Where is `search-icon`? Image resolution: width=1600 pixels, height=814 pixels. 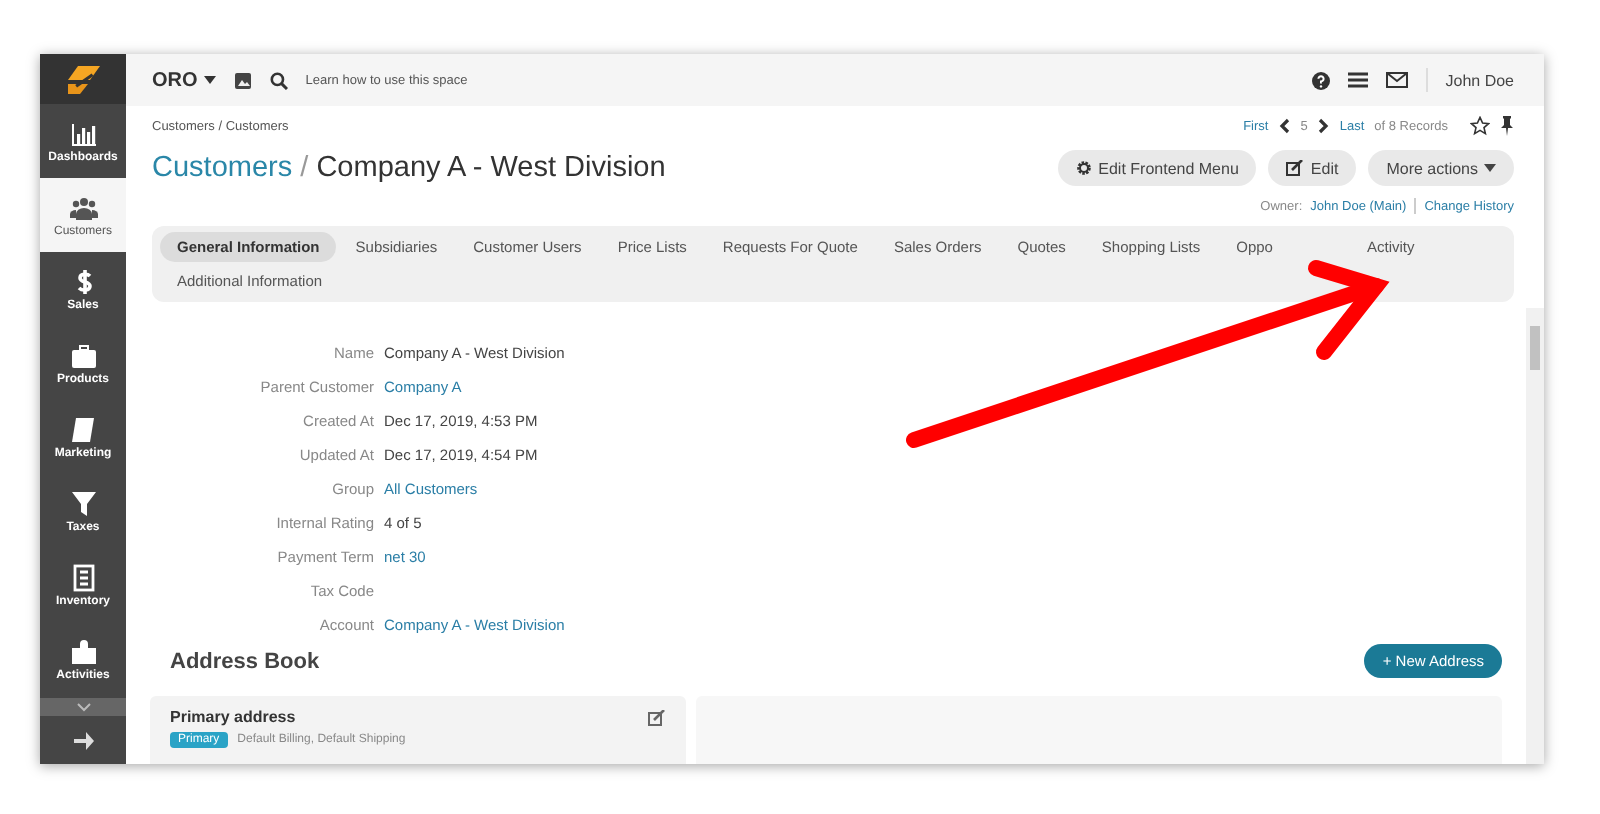
search-icon is located at coordinates (278, 80).